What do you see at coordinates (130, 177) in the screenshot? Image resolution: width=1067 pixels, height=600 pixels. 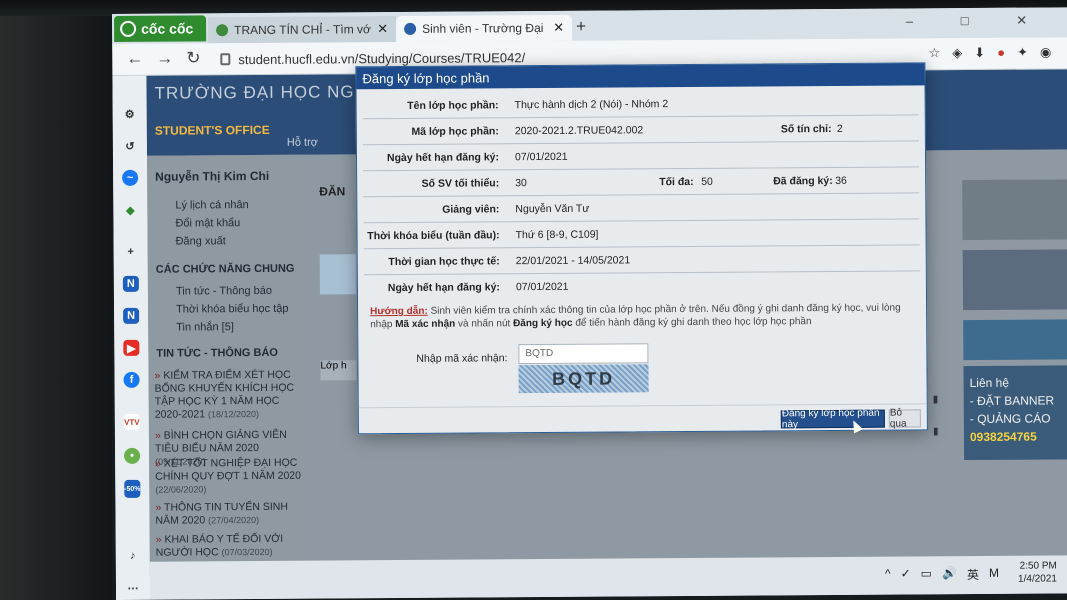 I see `messenger-icon: ~` at bounding box center [130, 177].